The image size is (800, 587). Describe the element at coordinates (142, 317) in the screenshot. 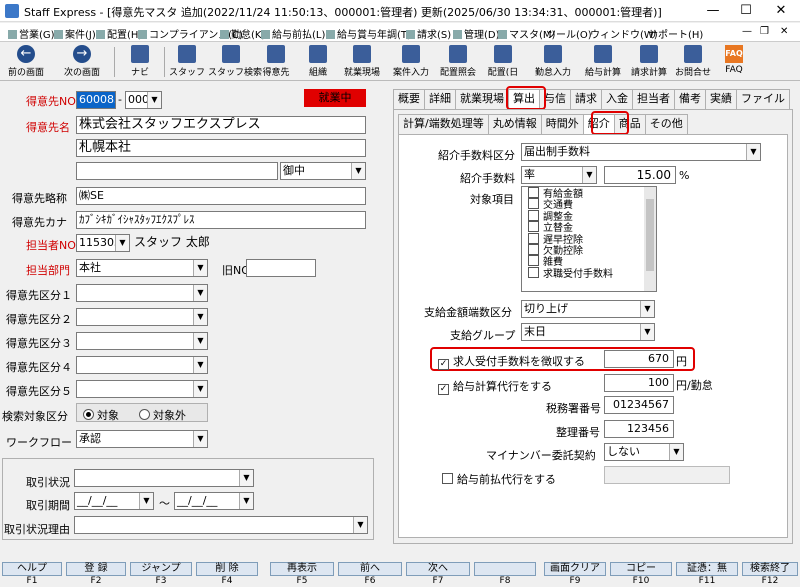

I see `cat2-select: ▼` at that location.